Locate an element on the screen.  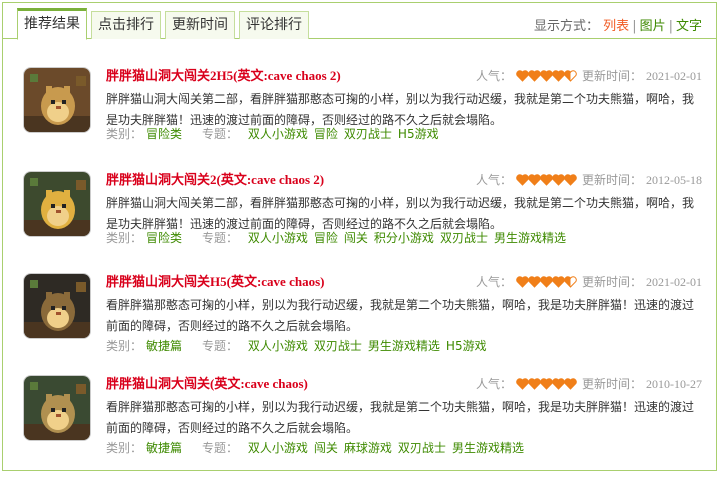
game-meta: 人气： 更新时间： 2010-10-27 is located at coordinates (589, 384).